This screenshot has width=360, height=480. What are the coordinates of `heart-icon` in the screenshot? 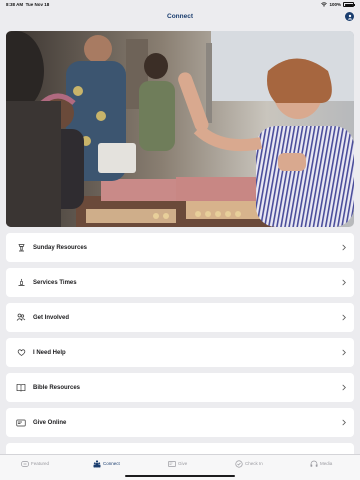 It's located at (21, 353).